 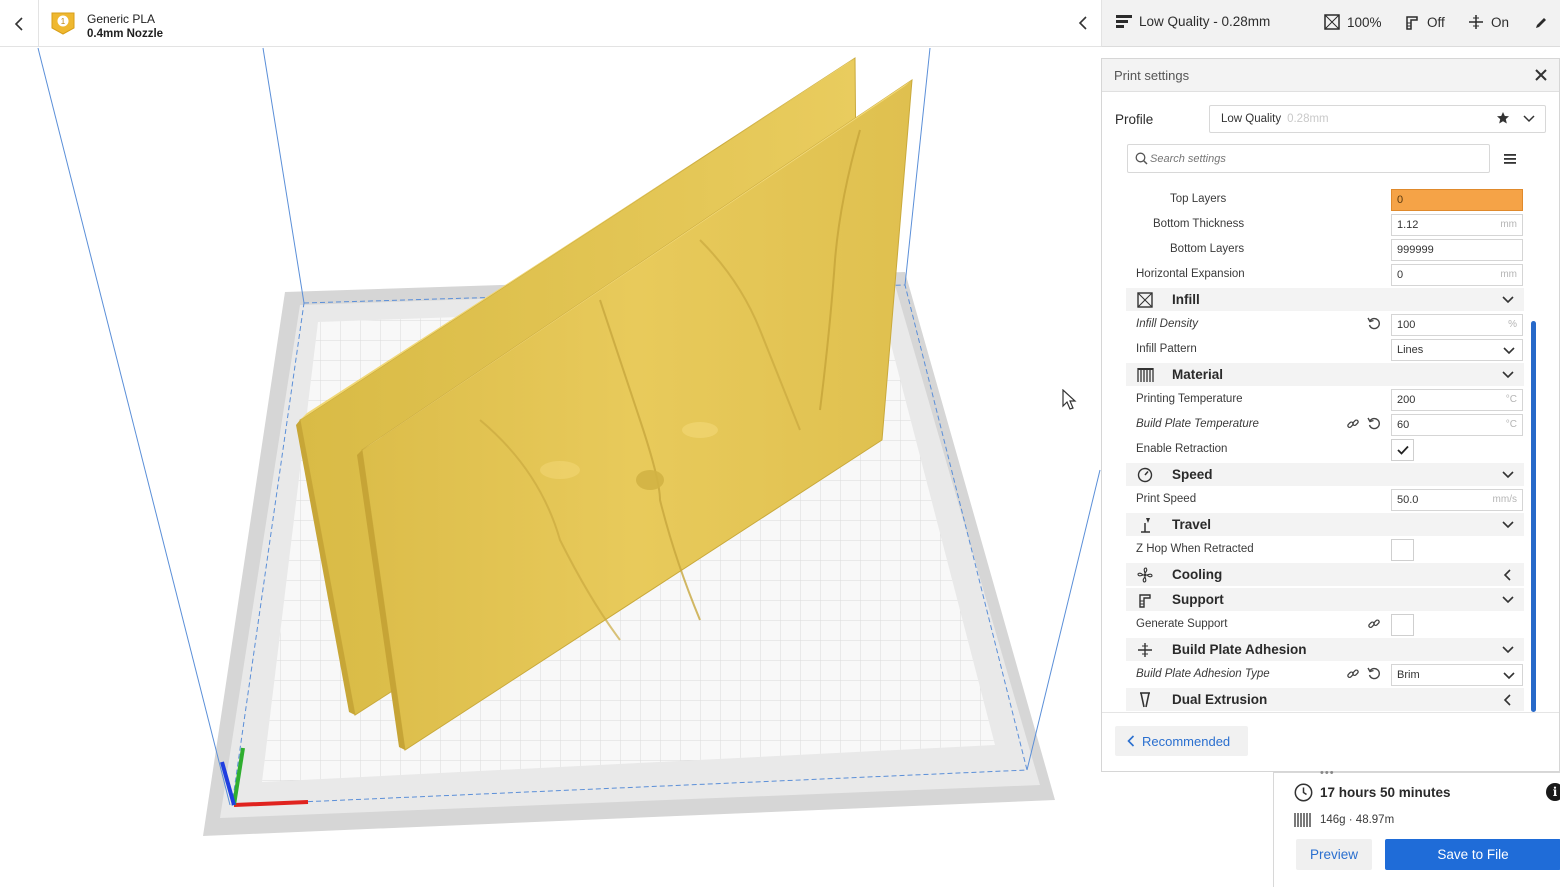 What do you see at coordinates (1205, 21) in the screenshot?
I see `quality-label: Low Quality - 0.28mm` at bounding box center [1205, 21].